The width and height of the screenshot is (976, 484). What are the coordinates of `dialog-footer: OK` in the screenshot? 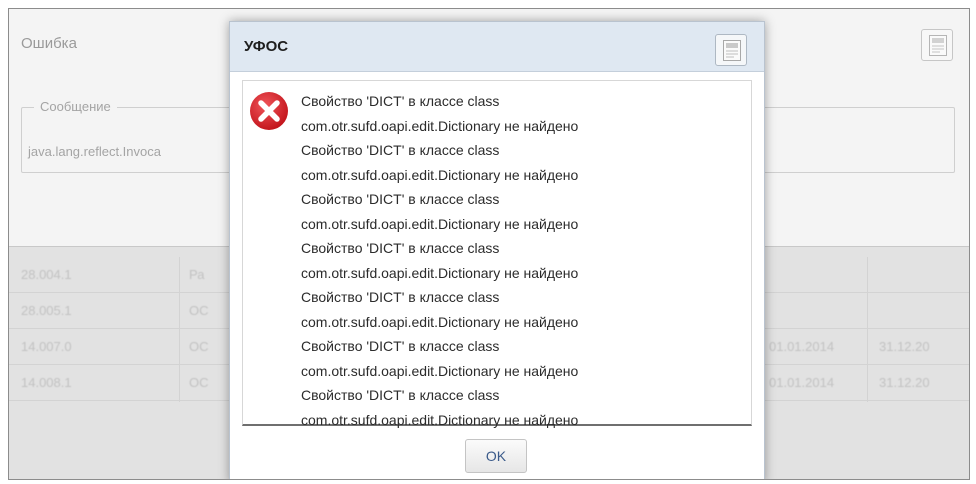 It's located at (497, 452).